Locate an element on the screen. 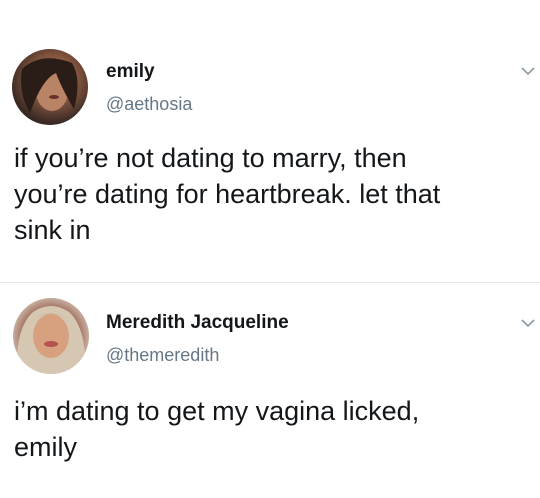 This screenshot has width=540, height=498. user-handle: @aethosia is located at coordinates (149, 104).